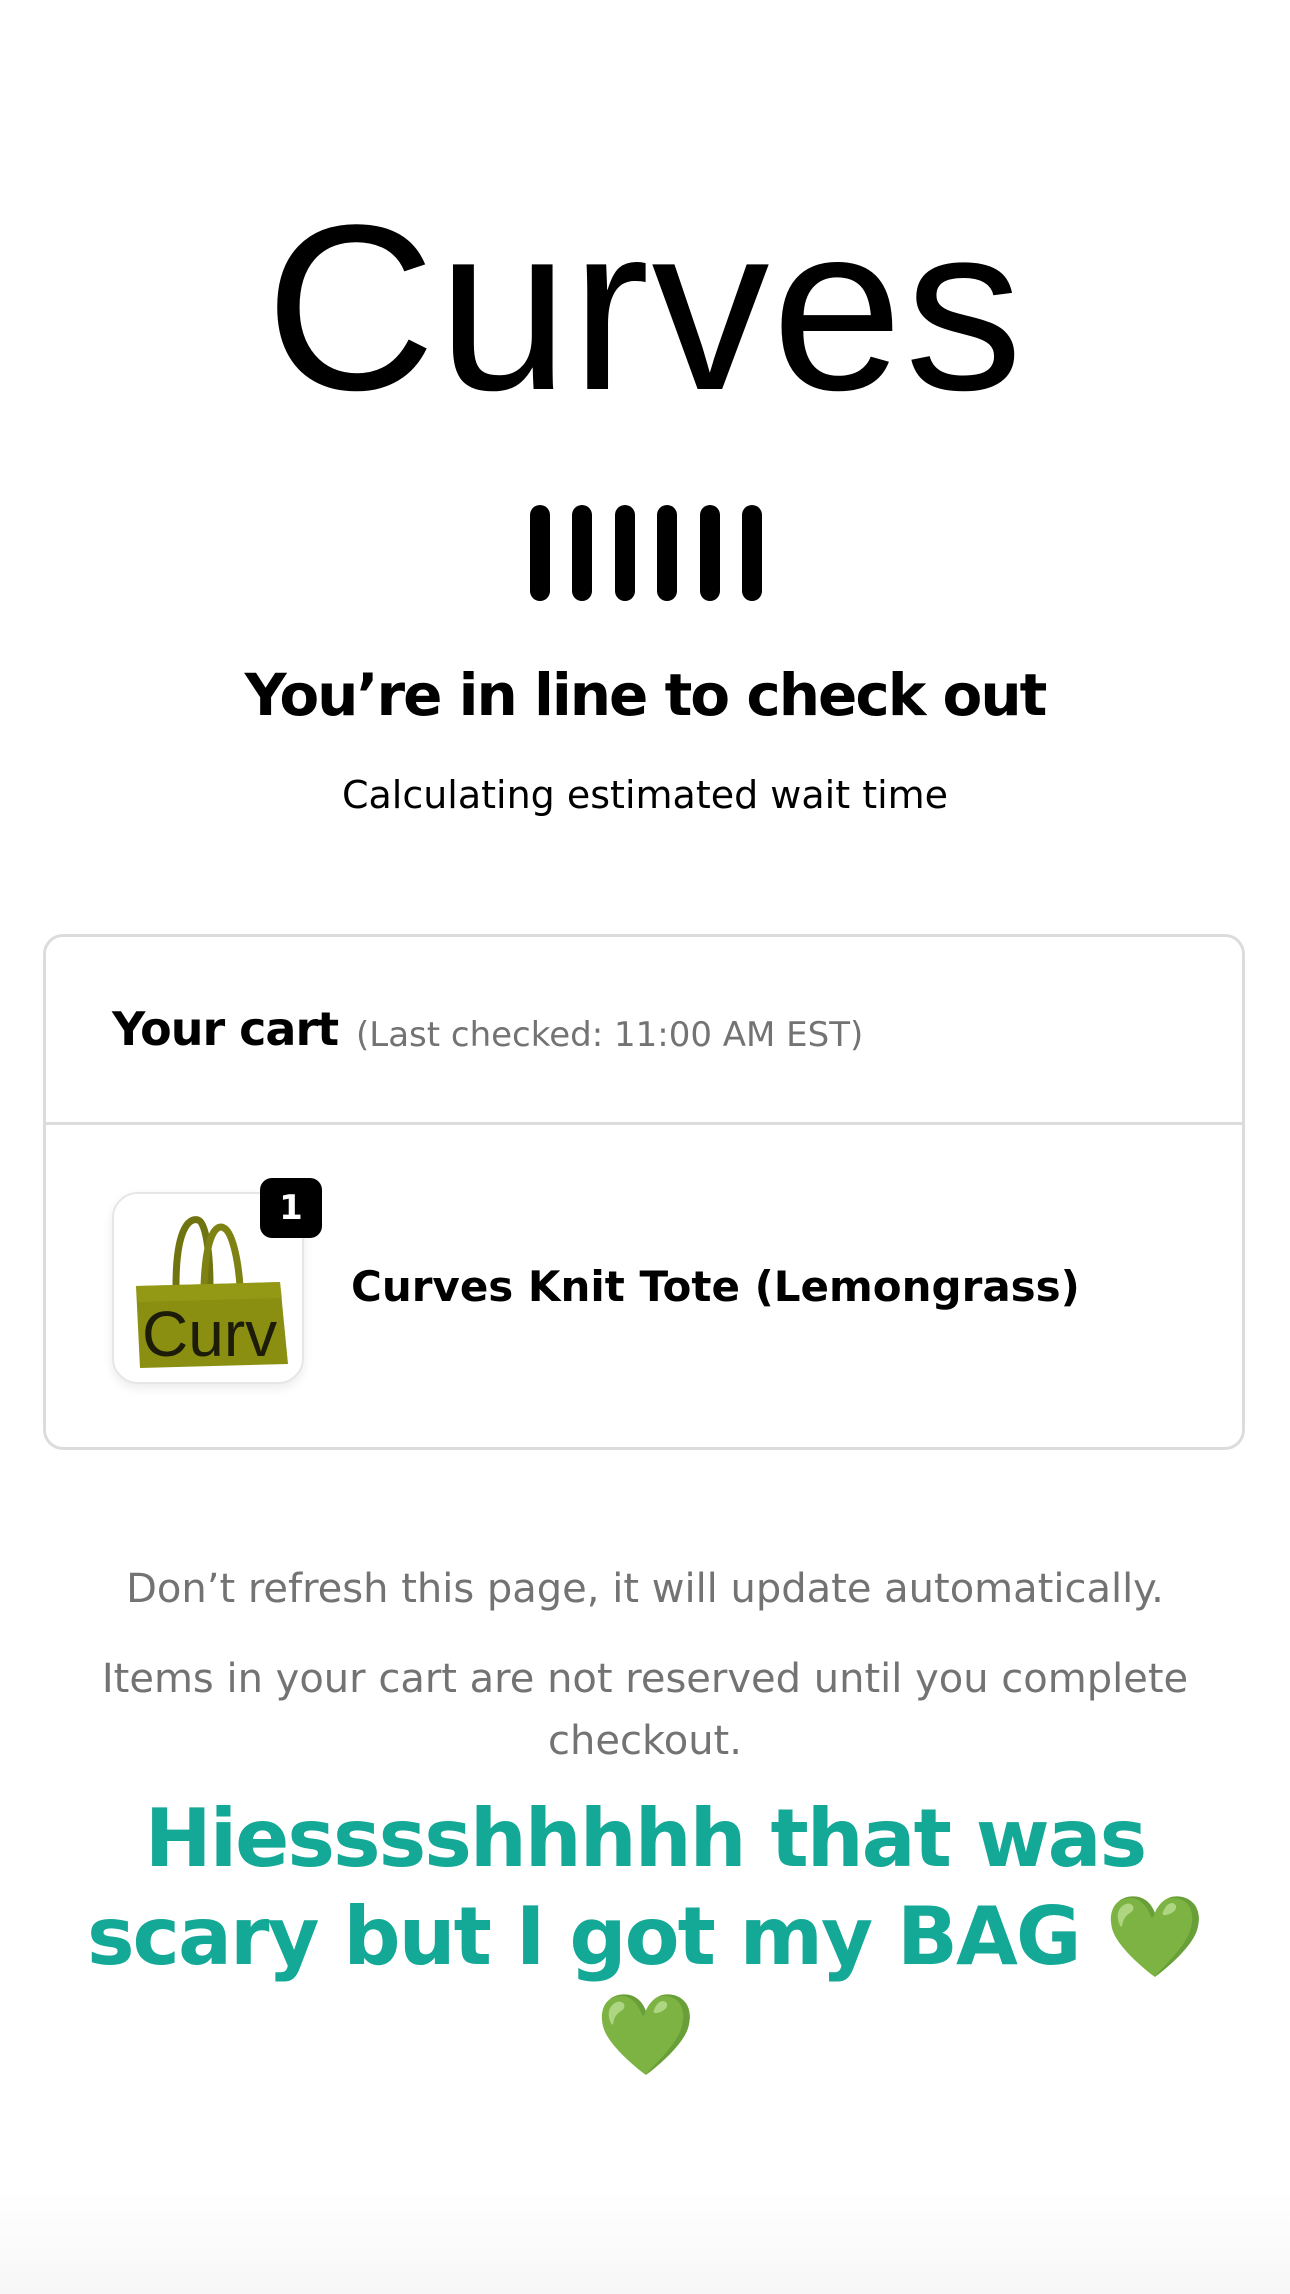  Describe the element at coordinates (291, 1208) in the screenshot. I see `quantity-badge: 1` at that location.